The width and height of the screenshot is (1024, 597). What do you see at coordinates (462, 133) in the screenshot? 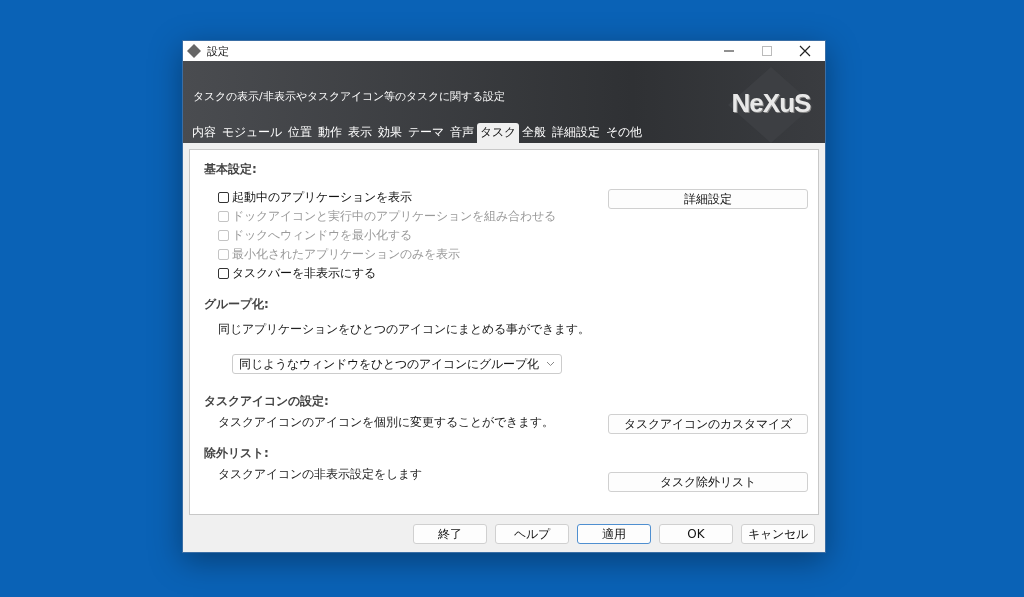
I see `tab: 音声` at bounding box center [462, 133].